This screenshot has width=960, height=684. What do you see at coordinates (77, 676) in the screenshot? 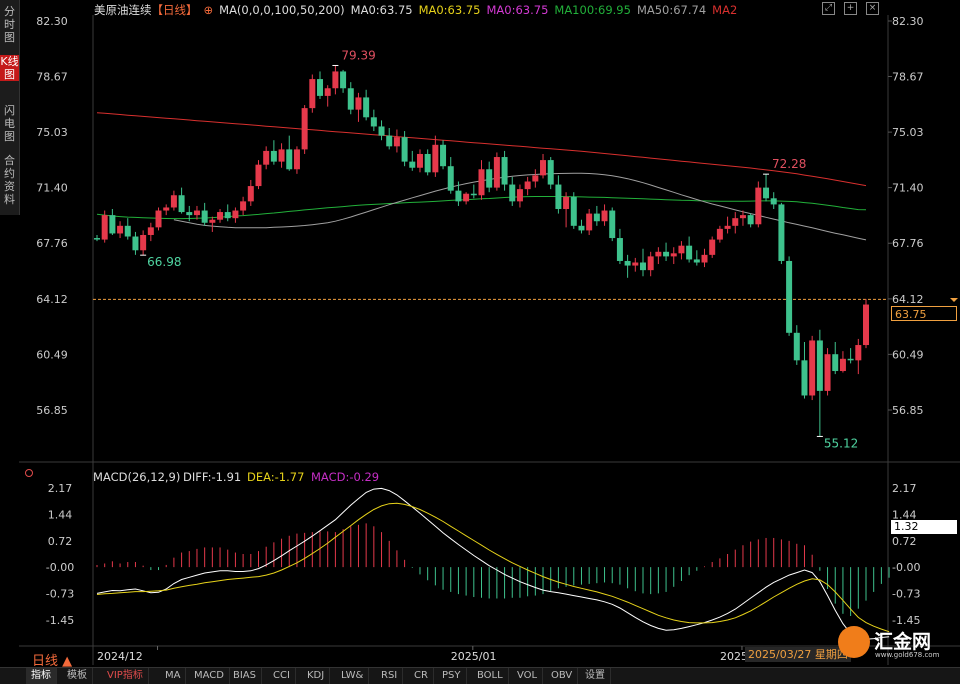
I see `toolbar-button-template: 模板` at bounding box center [77, 676].